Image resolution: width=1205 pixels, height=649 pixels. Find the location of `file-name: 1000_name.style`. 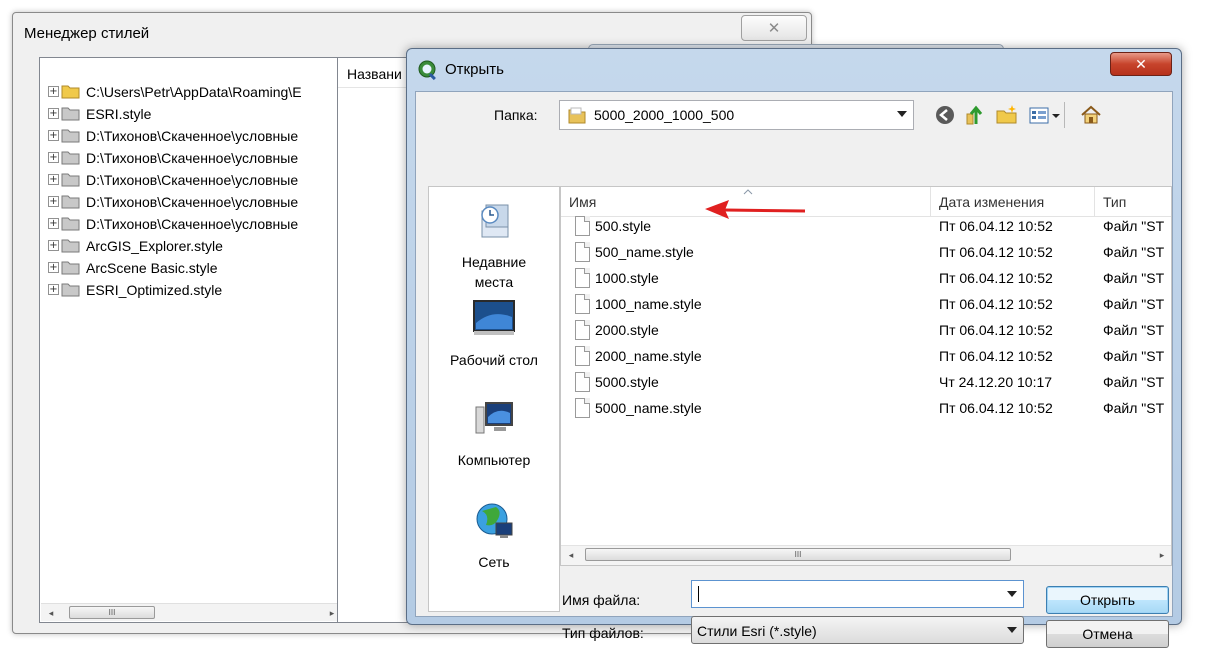

file-name: 1000_name.style is located at coordinates (648, 304).